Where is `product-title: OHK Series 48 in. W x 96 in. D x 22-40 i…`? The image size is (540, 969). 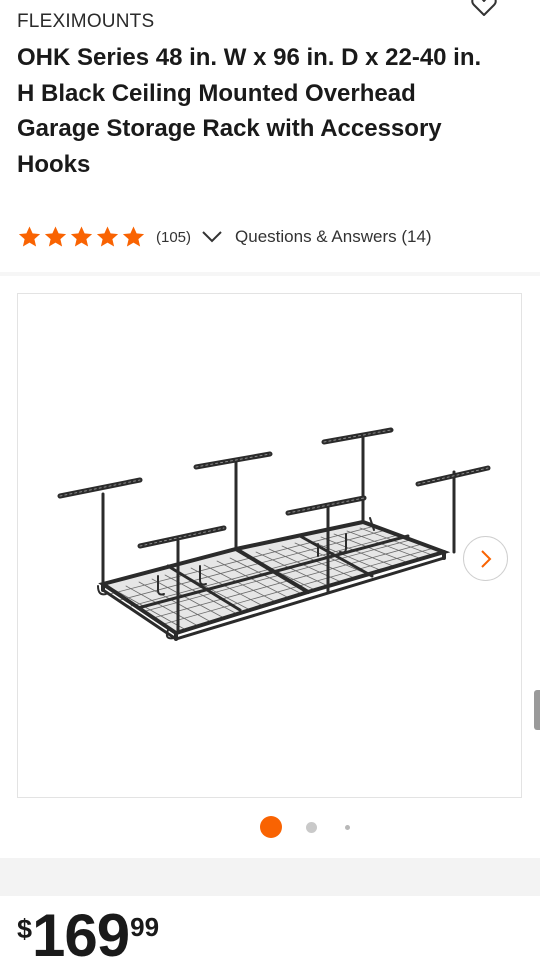 product-title: OHK Series 48 in. W x 96 in. D x 22-40 i… is located at coordinates (249, 111).